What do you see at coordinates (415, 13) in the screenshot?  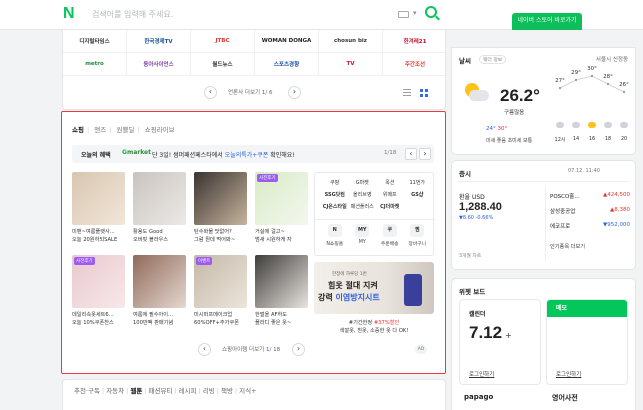 I see `chevron-down-icon: ▾` at bounding box center [415, 13].